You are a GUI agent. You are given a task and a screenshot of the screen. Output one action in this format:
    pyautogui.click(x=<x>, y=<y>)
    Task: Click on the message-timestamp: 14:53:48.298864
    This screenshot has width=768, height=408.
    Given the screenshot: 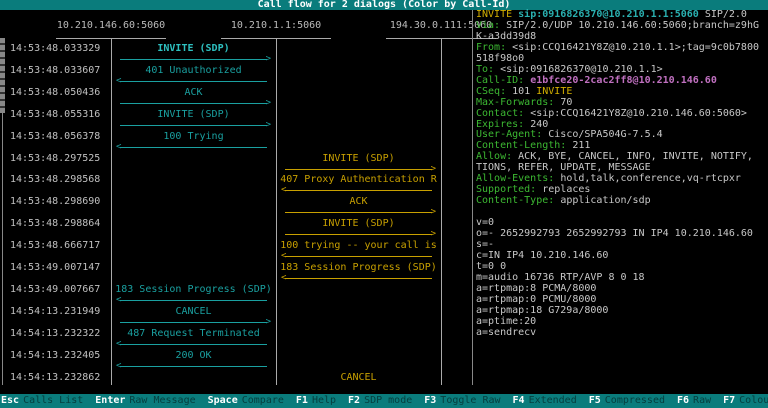 What is the action you would take?
    pyautogui.click(x=55, y=223)
    